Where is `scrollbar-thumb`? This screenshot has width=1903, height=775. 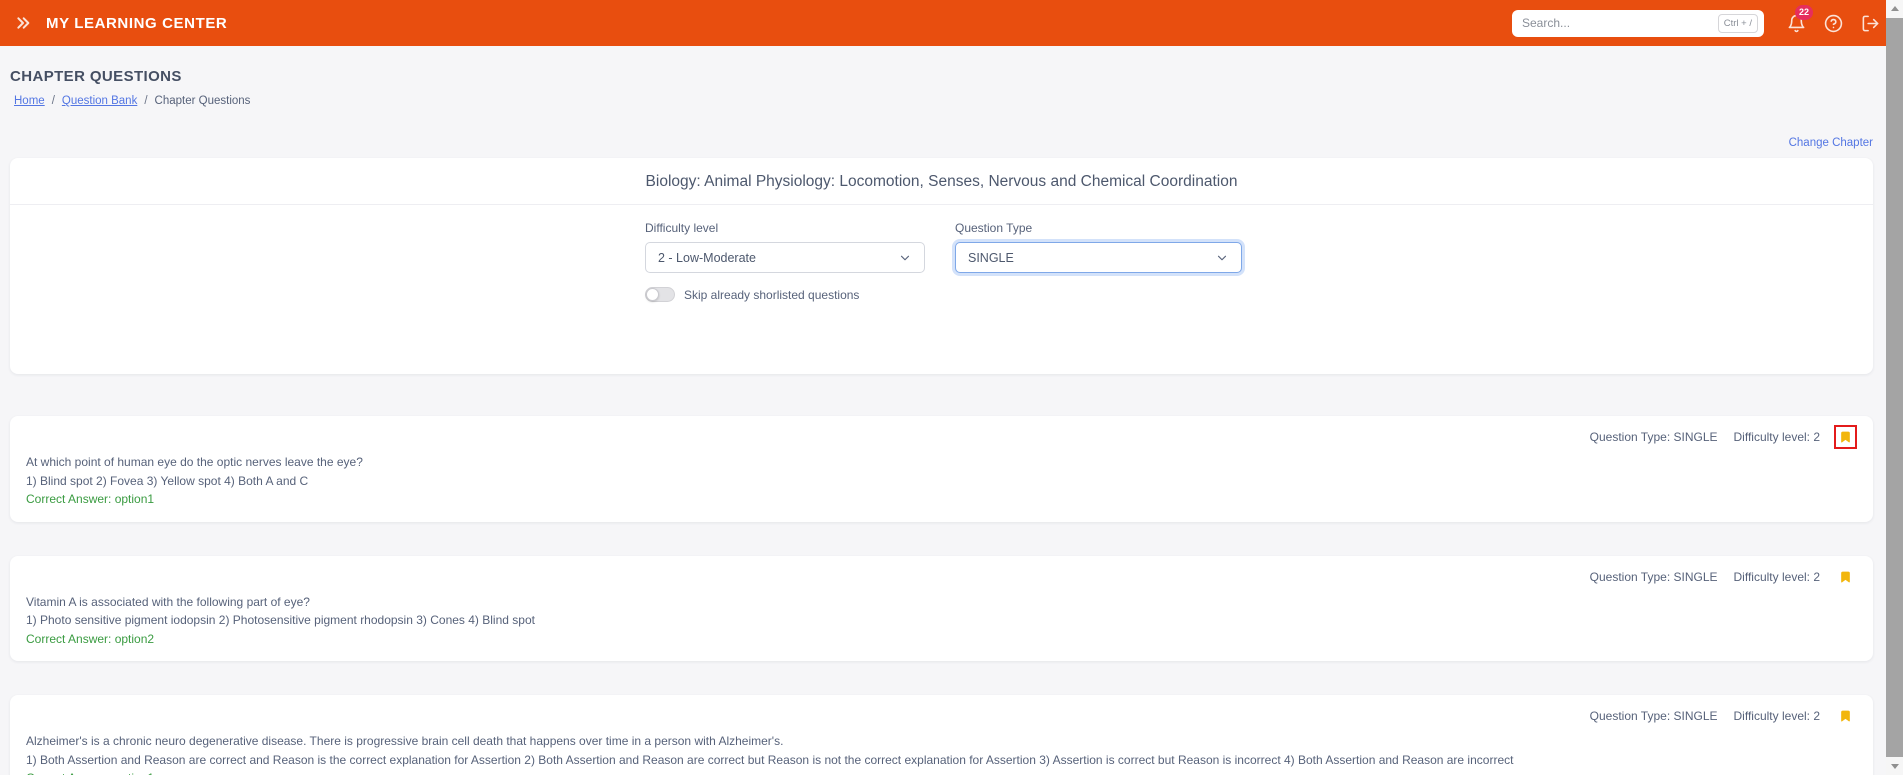
scrollbar-thumb is located at coordinates (1894, 387).